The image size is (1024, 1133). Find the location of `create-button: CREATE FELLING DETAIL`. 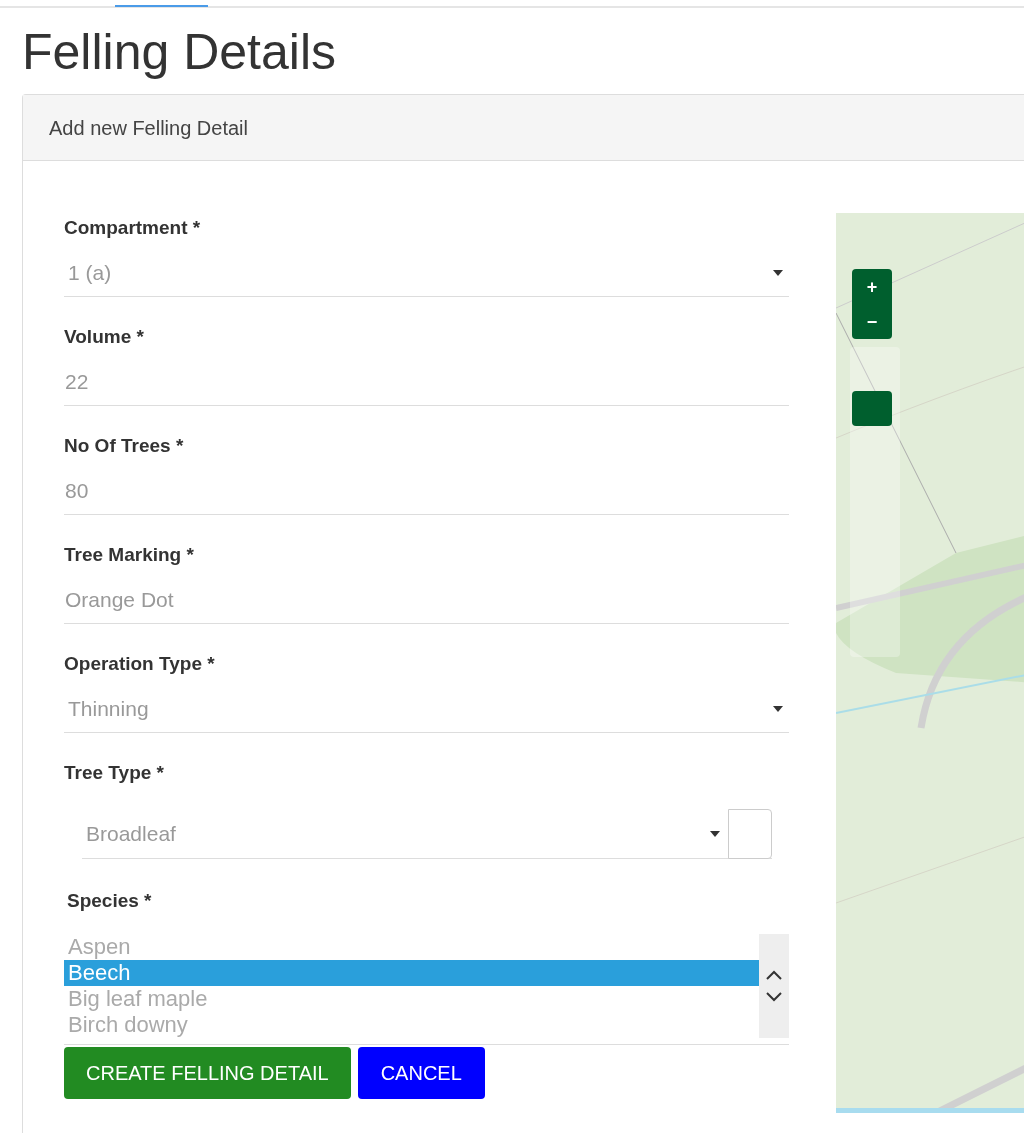

create-button: CREATE FELLING DETAIL is located at coordinates (207, 1072).